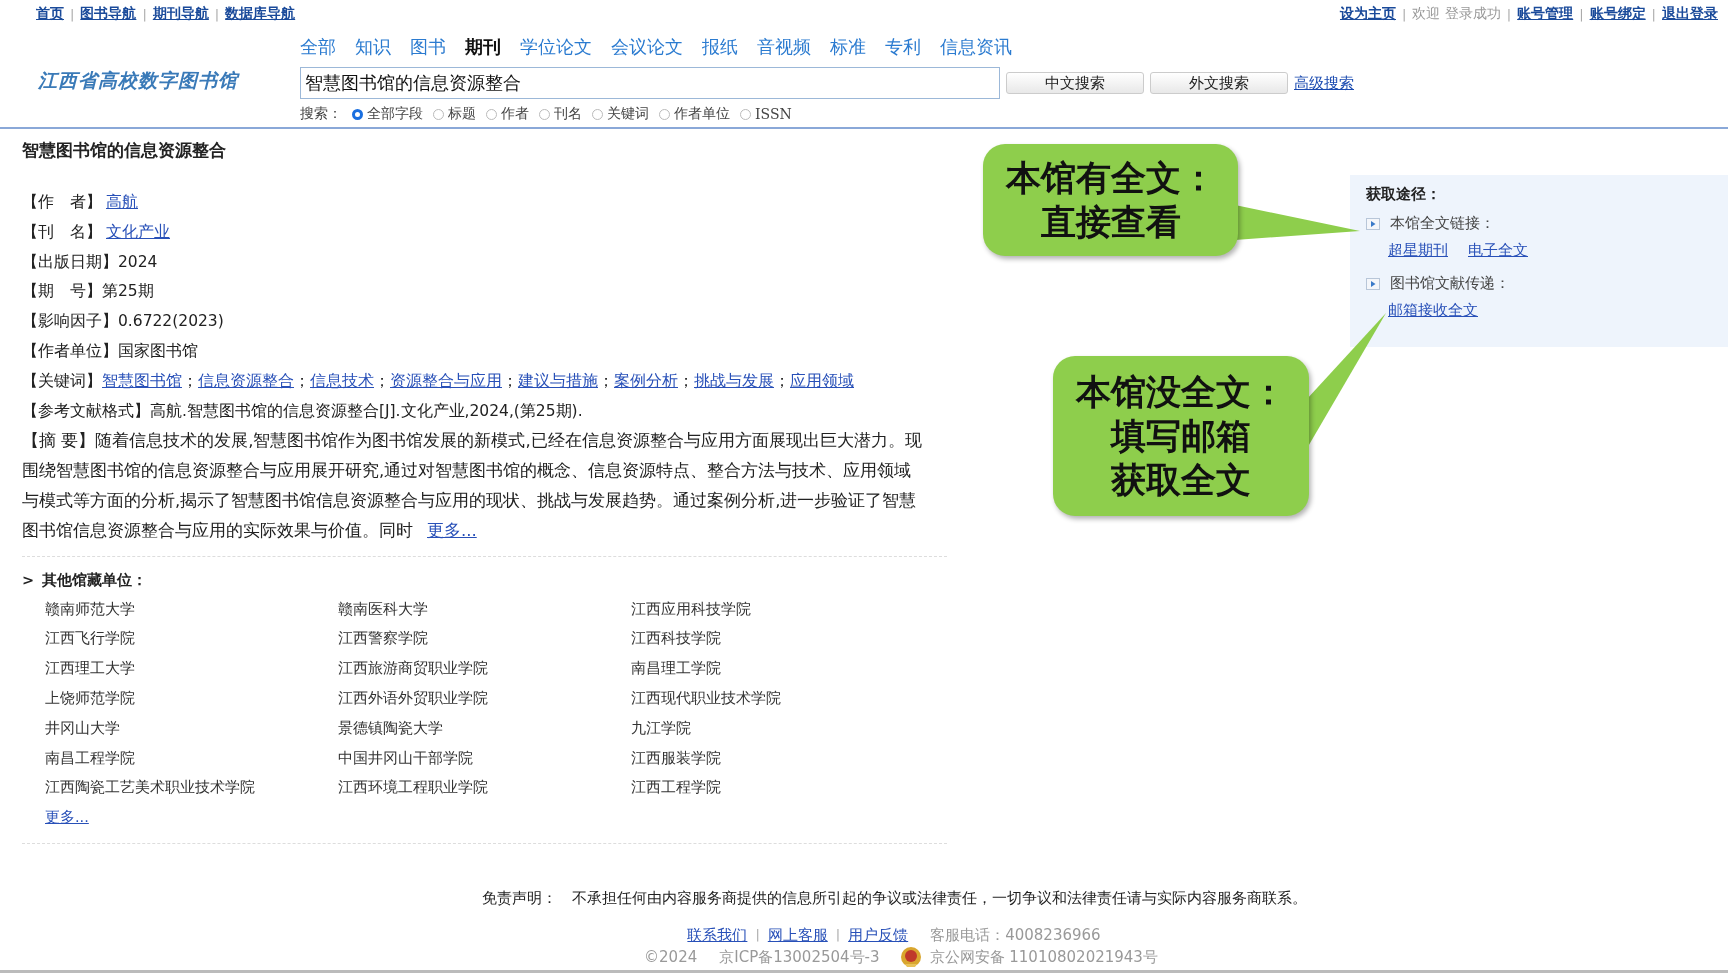 The width and height of the screenshot is (1728, 973). I want to click on footer-link: 网上客服, so click(797, 935).